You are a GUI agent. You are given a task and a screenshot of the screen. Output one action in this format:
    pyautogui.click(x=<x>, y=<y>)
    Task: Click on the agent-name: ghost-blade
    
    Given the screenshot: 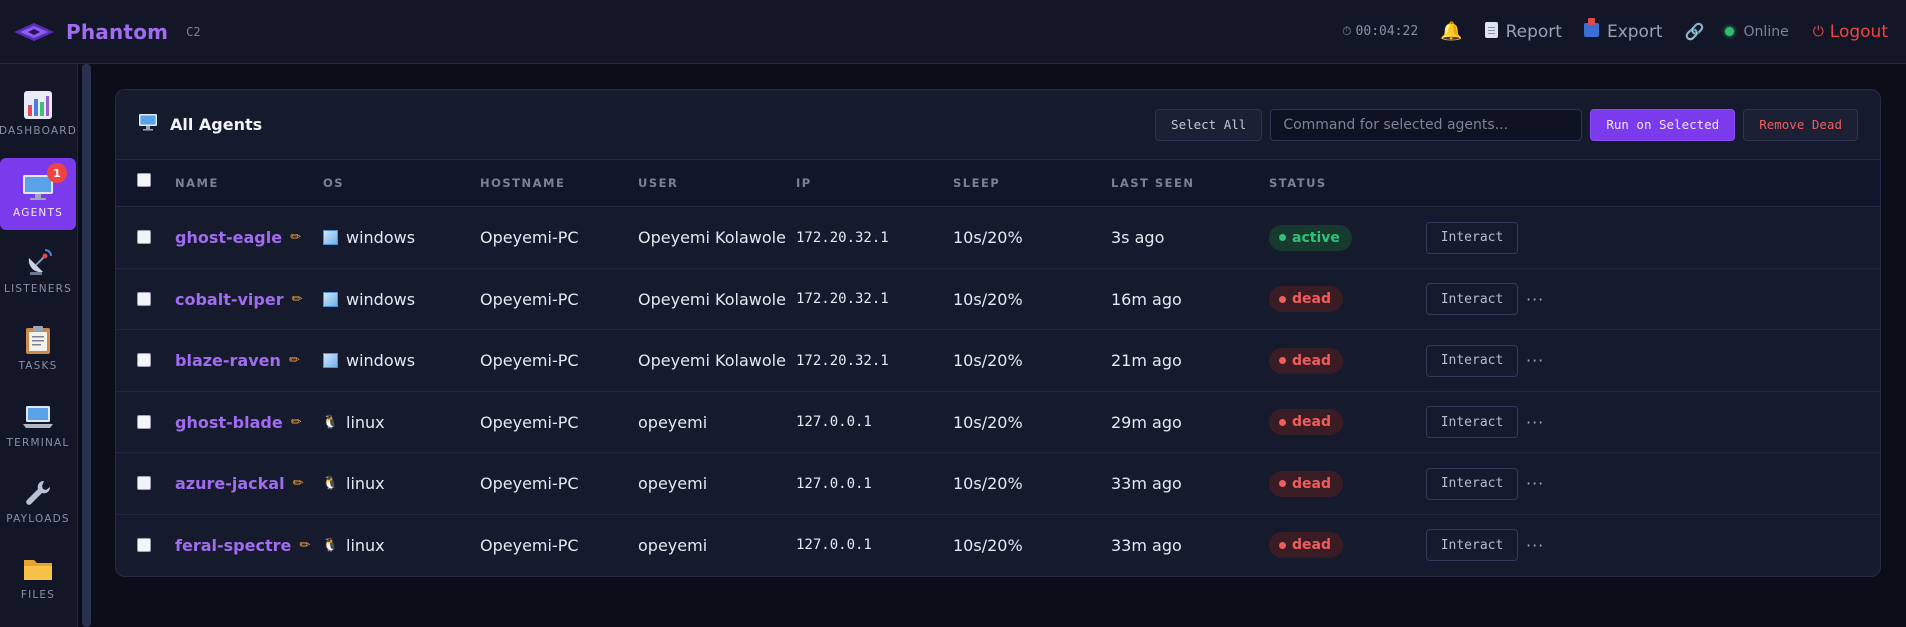 What is the action you would take?
    pyautogui.click(x=229, y=422)
    